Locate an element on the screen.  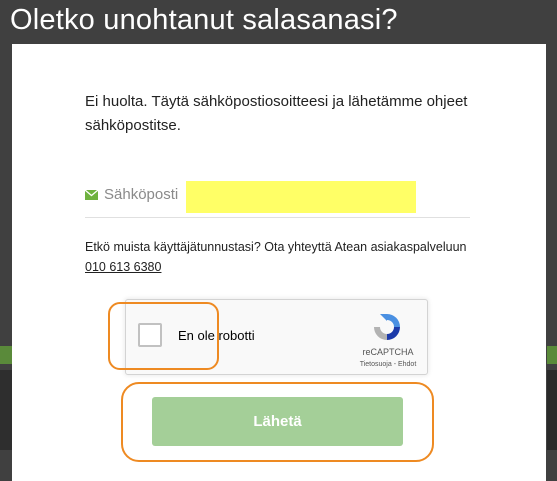
email-input is located at coordinates (301, 197).